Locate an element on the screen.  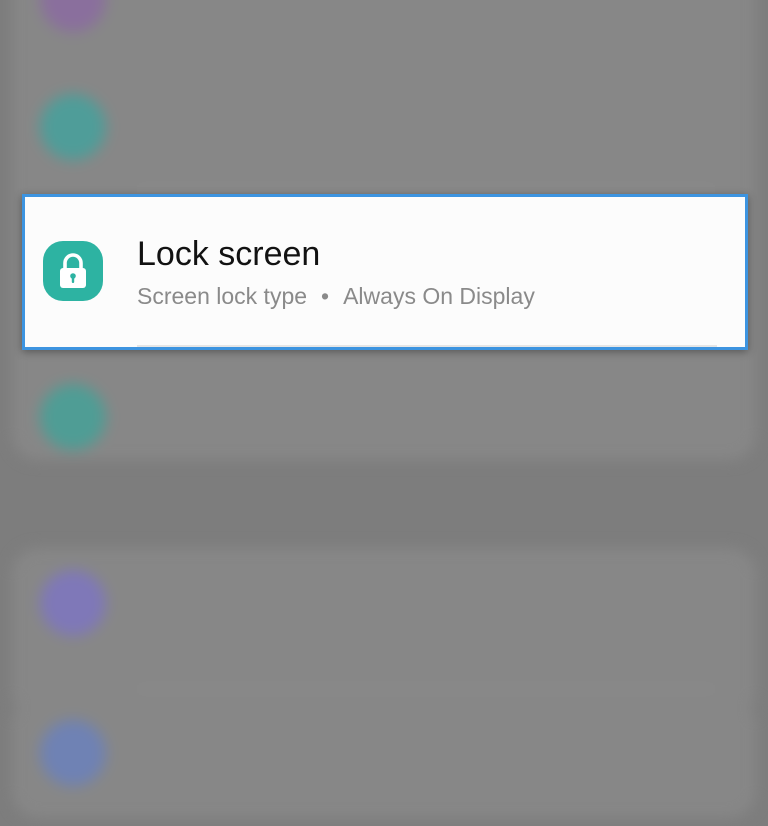
subtitle-screen-lock-type: Screen lock type is located at coordinates (222, 296).